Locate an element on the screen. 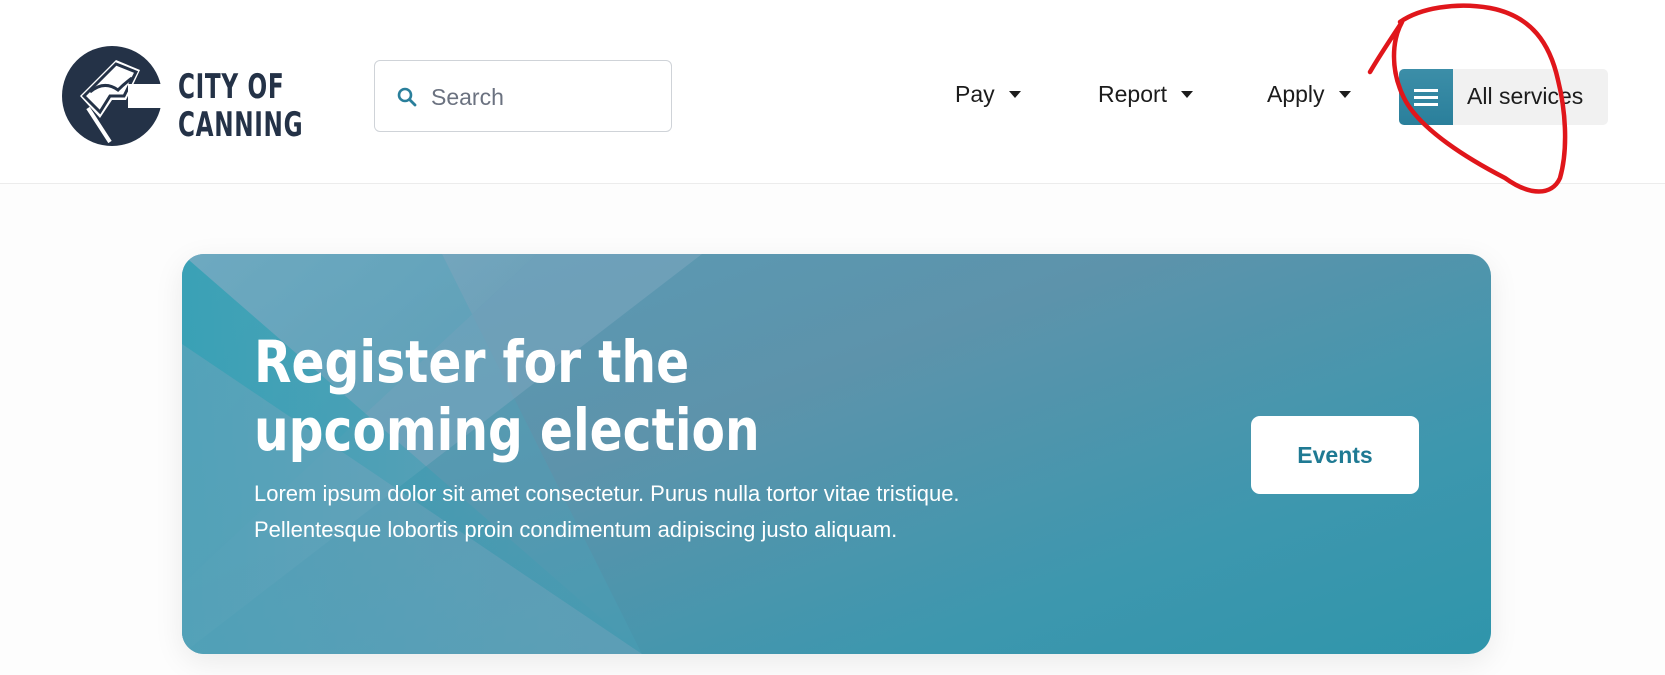  all-services-button: All services is located at coordinates (1503, 97).